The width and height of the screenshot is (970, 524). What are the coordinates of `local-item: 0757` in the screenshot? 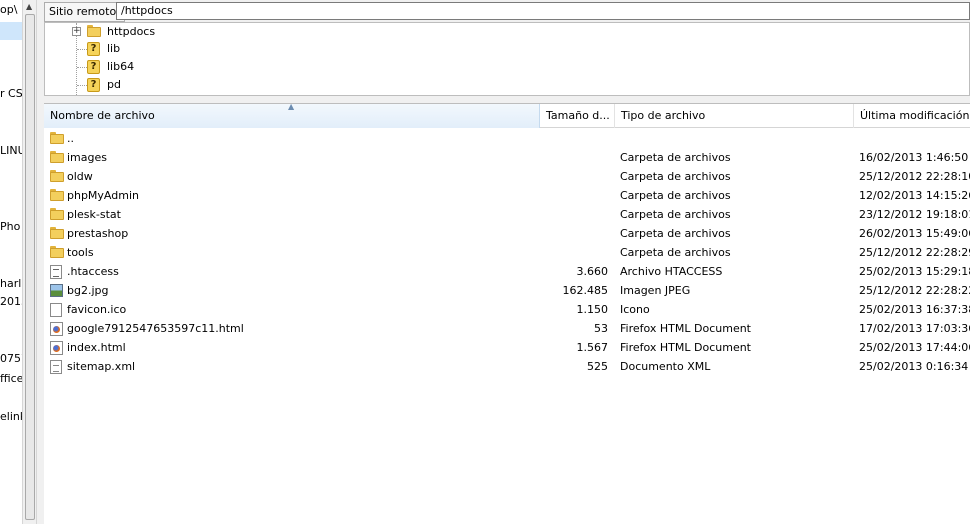 It's located at (11, 358).